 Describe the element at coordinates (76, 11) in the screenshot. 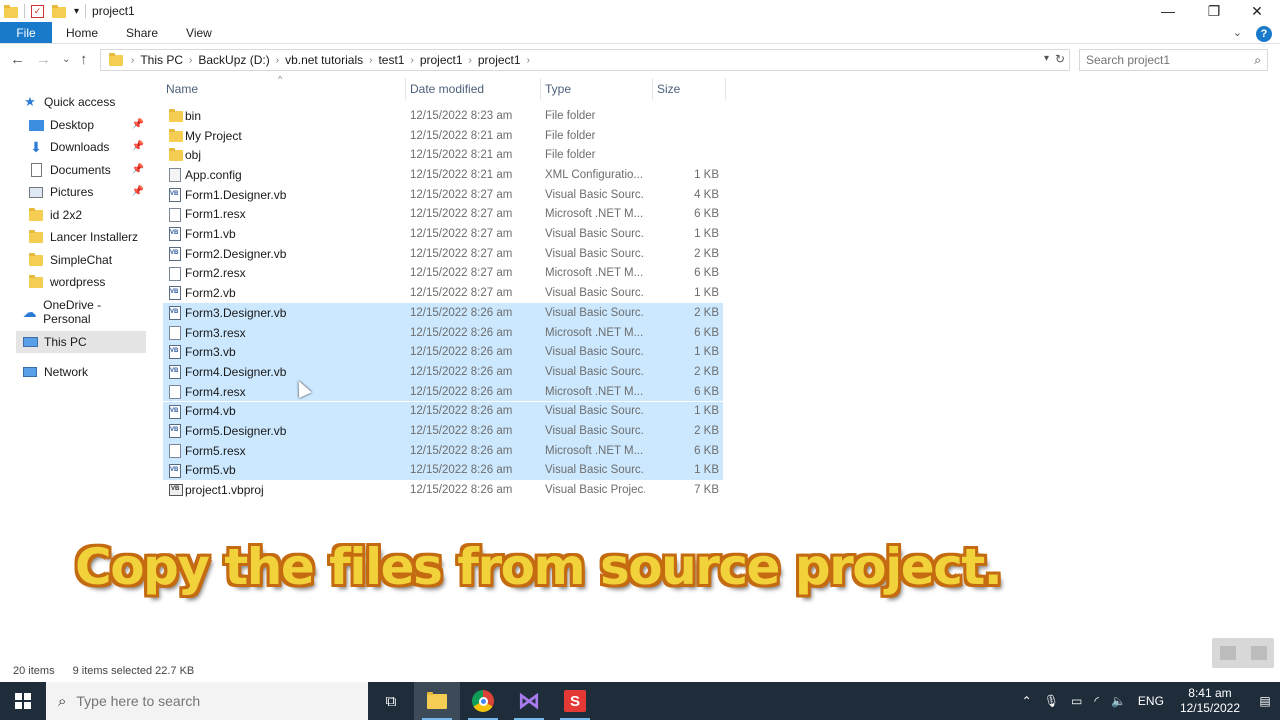

I see `quick-access-dropdown-icon: ▾` at that location.